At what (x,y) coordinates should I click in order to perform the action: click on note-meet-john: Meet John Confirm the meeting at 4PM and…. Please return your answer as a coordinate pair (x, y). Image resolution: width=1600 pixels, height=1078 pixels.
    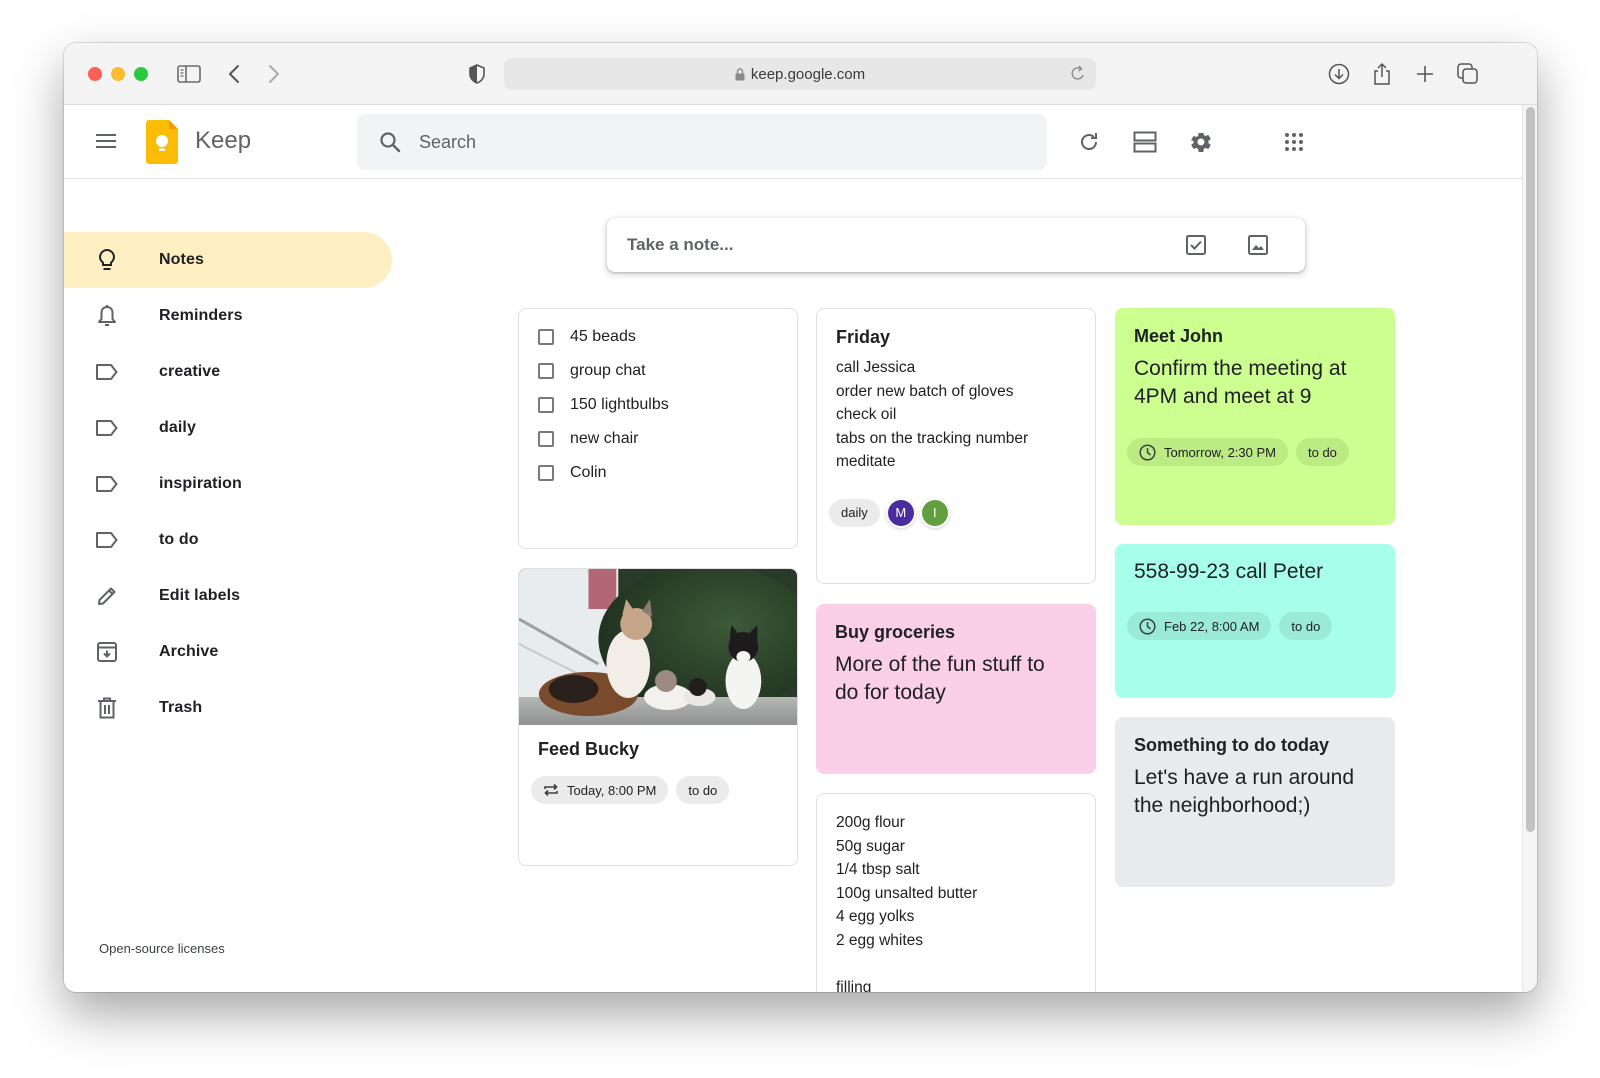
    Looking at the image, I should click on (1255, 416).